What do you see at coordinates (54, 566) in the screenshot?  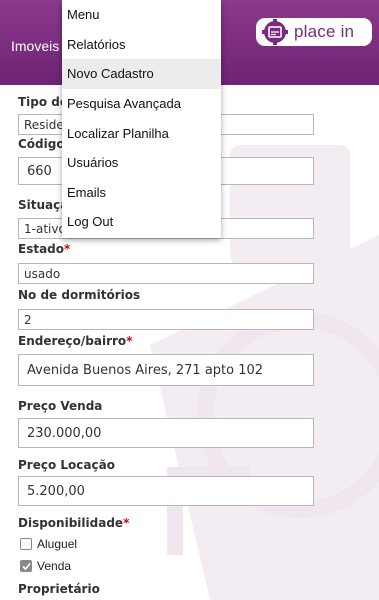 I see `venda-label: Venda` at bounding box center [54, 566].